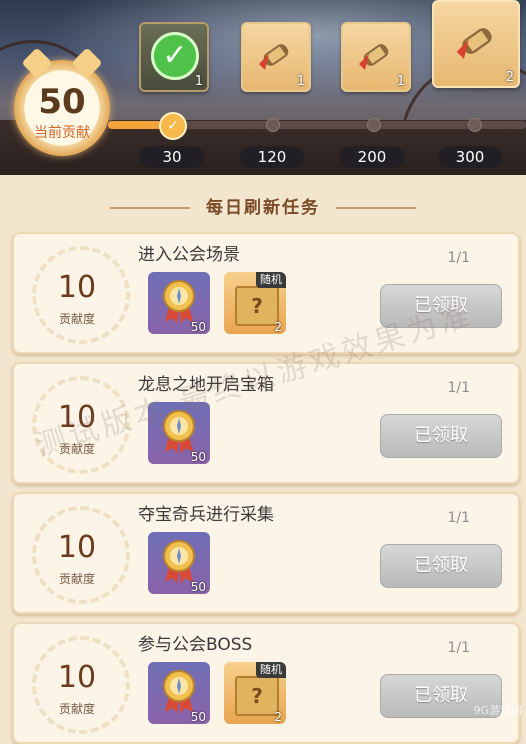 Image resolution: width=526 pixels, height=744 pixels. I want to click on milestone-label-200: 200, so click(372, 157).